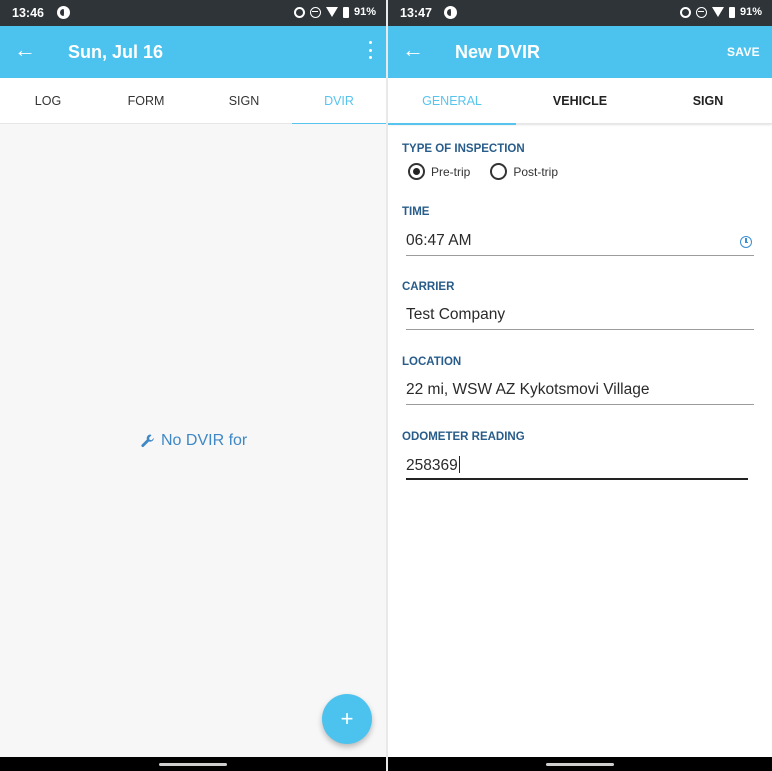  What do you see at coordinates (428, 287) in the screenshot?
I see `carrier-label: CARRIER` at bounding box center [428, 287].